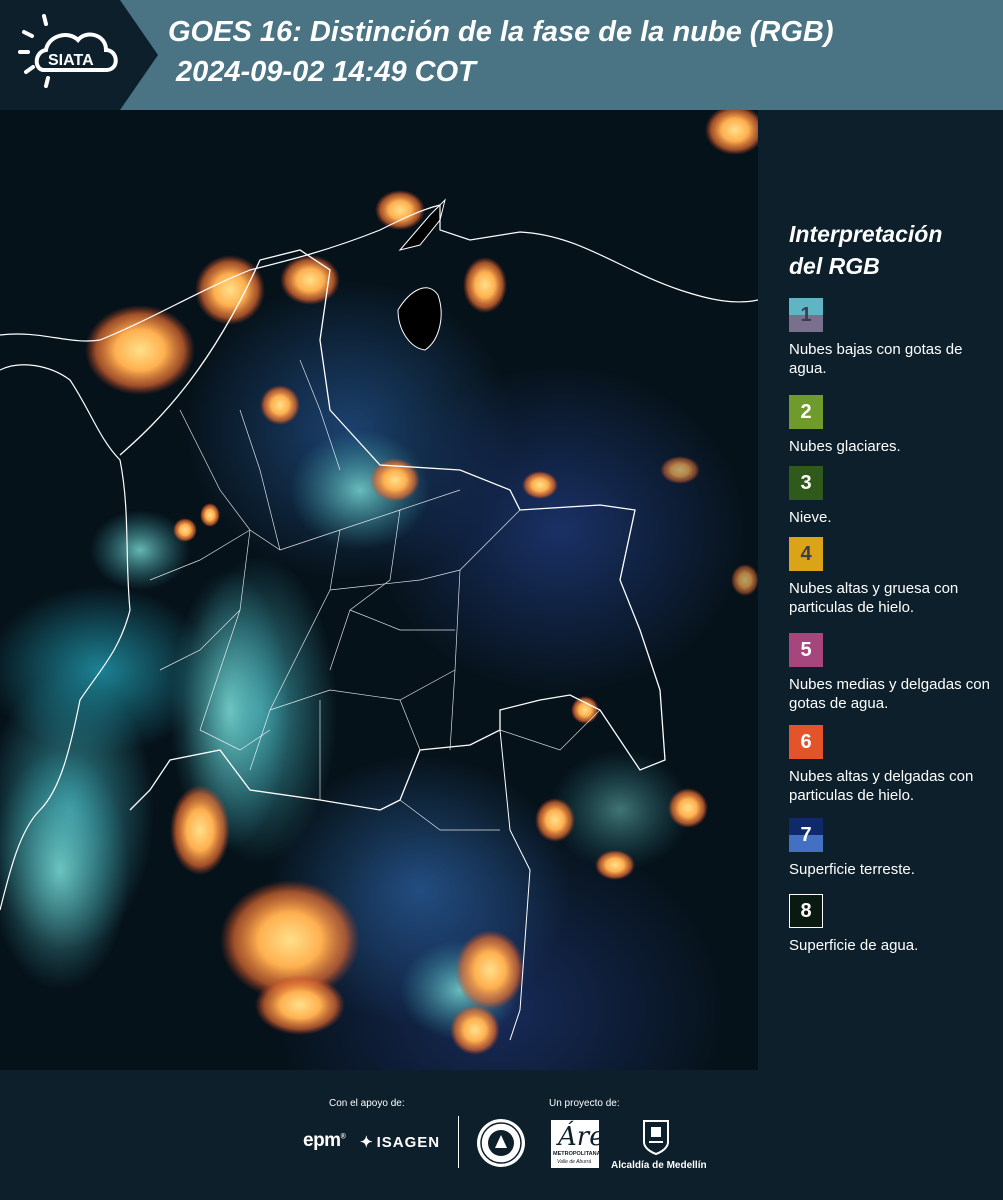 Image resolution: width=1003 pixels, height=1200 pixels. What do you see at coordinates (458, 1142) in the screenshot?
I see `footer-divider` at bounding box center [458, 1142].